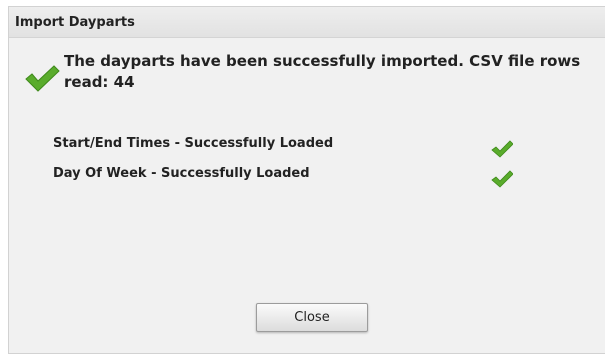 The width and height of the screenshot is (605, 354). What do you see at coordinates (193, 143) in the screenshot?
I see `status-label: Start/End Times - Successfully Loaded` at bounding box center [193, 143].